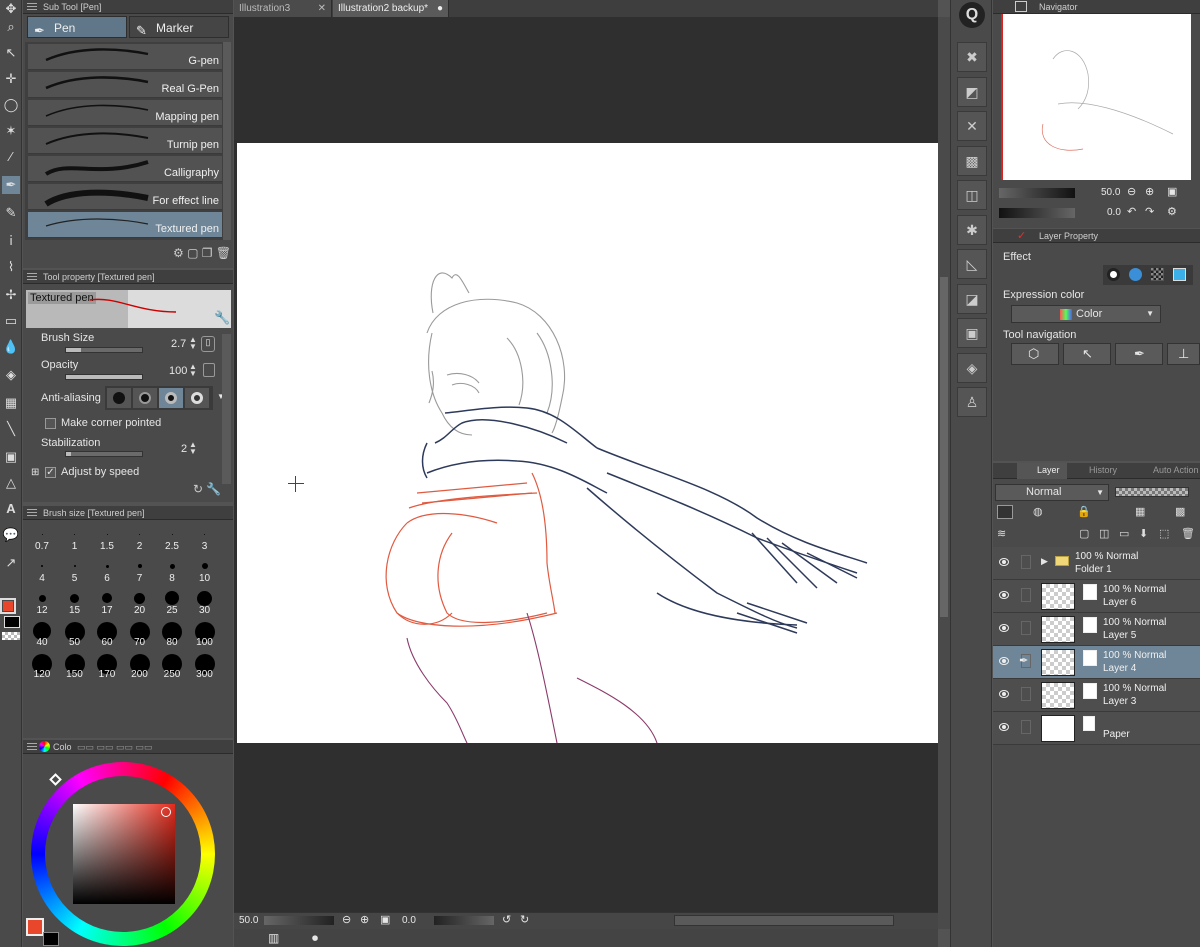 The height and width of the screenshot is (947, 1200). Describe the element at coordinates (11, 267) in the screenshot. I see `airbrush-icon: ⌇` at that location.